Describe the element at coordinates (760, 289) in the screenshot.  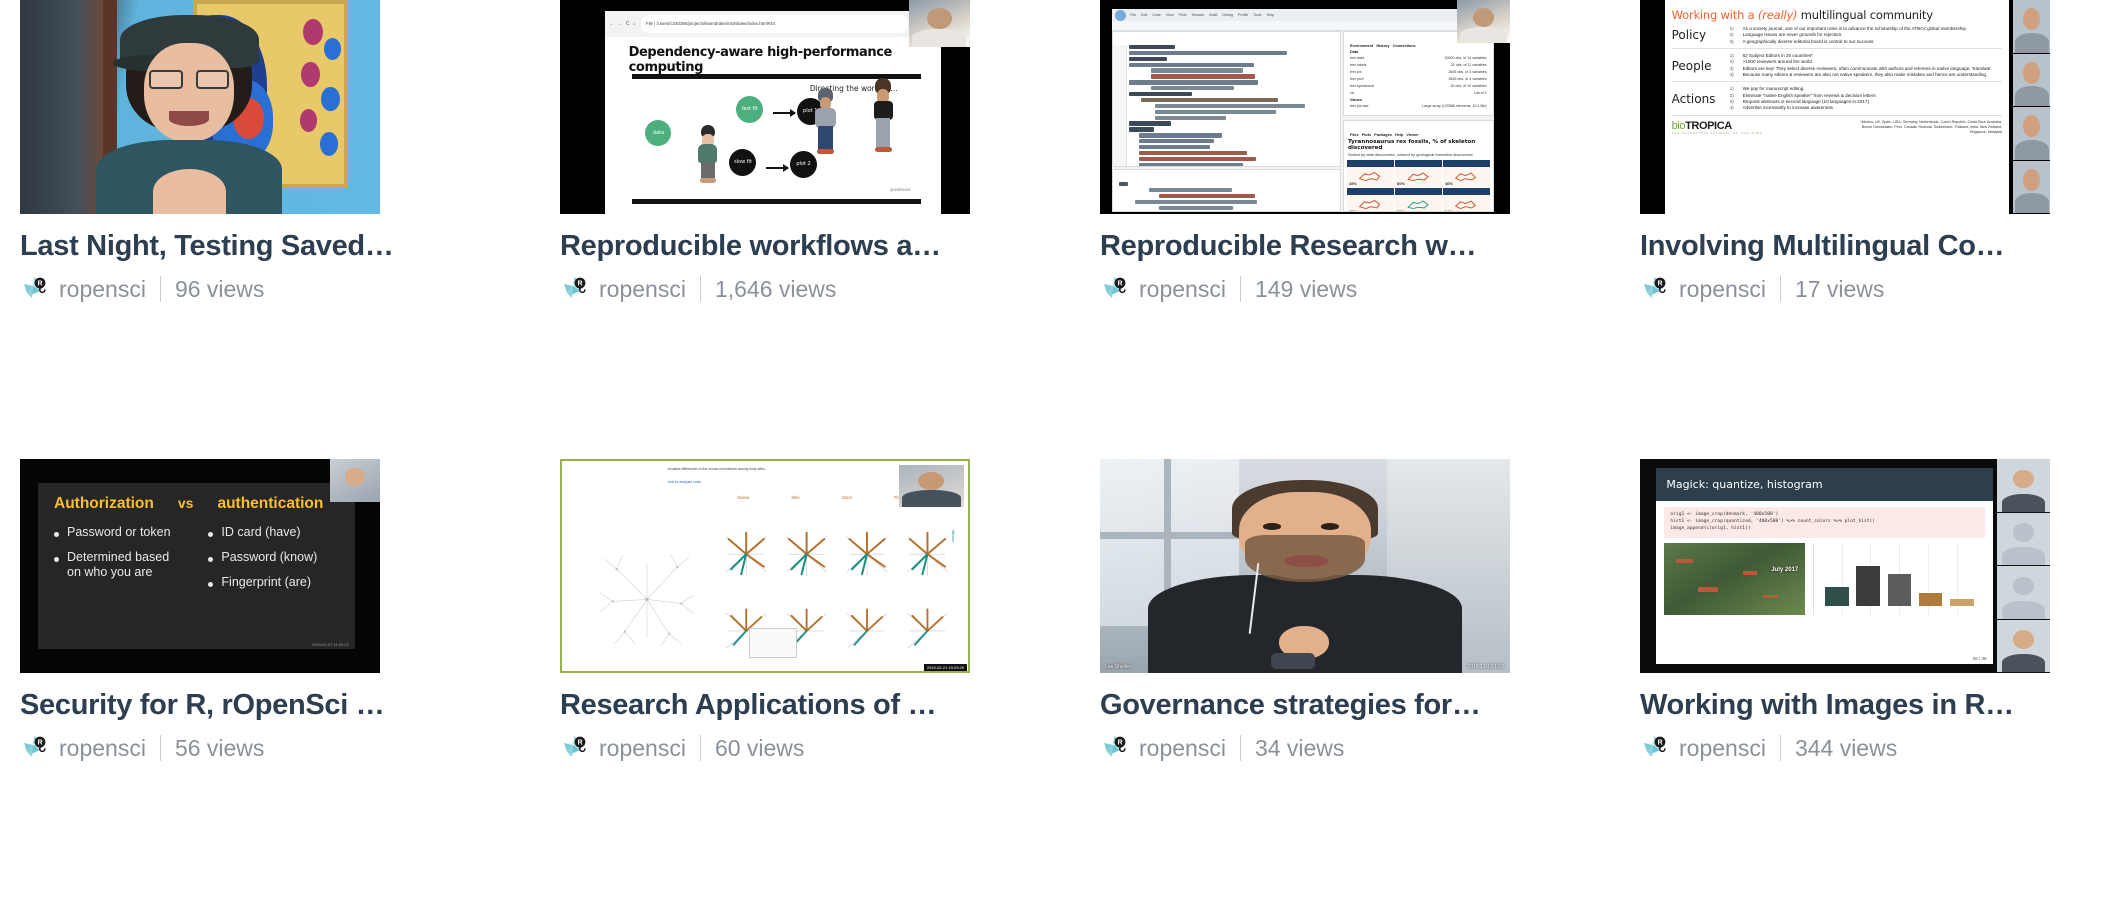
I see `video-byline: R ropensci 1,646 views` at that location.